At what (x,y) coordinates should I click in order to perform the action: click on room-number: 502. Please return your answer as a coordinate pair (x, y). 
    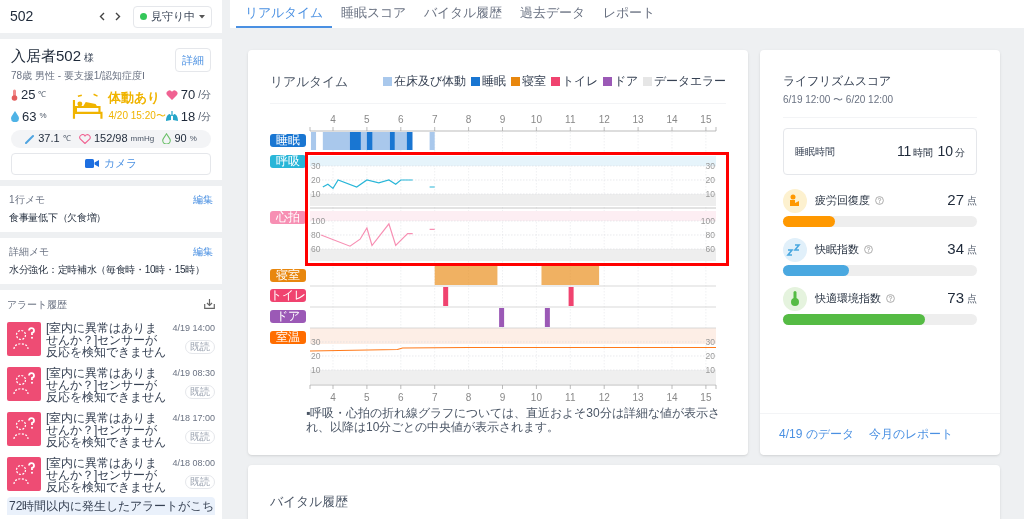
    Looking at the image, I should click on (22, 16).